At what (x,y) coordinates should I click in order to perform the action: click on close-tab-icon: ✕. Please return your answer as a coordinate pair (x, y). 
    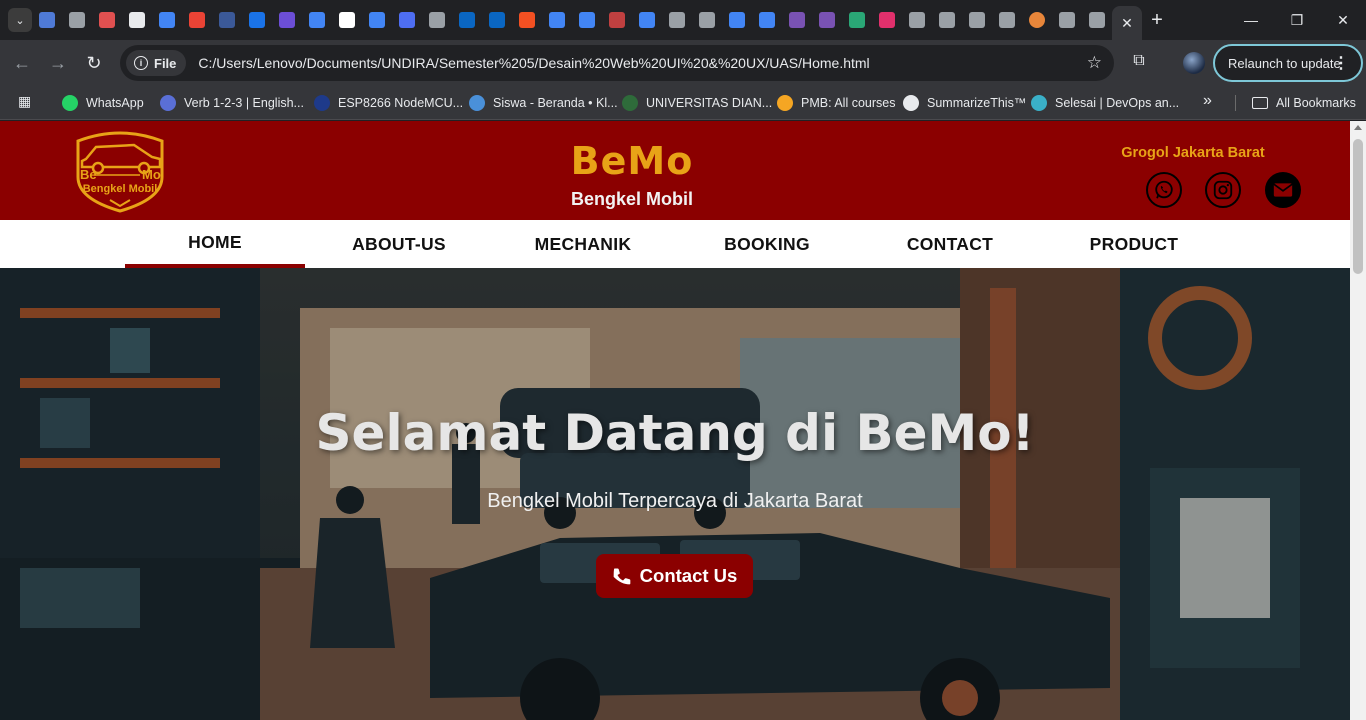
    Looking at the image, I should click on (1127, 23).